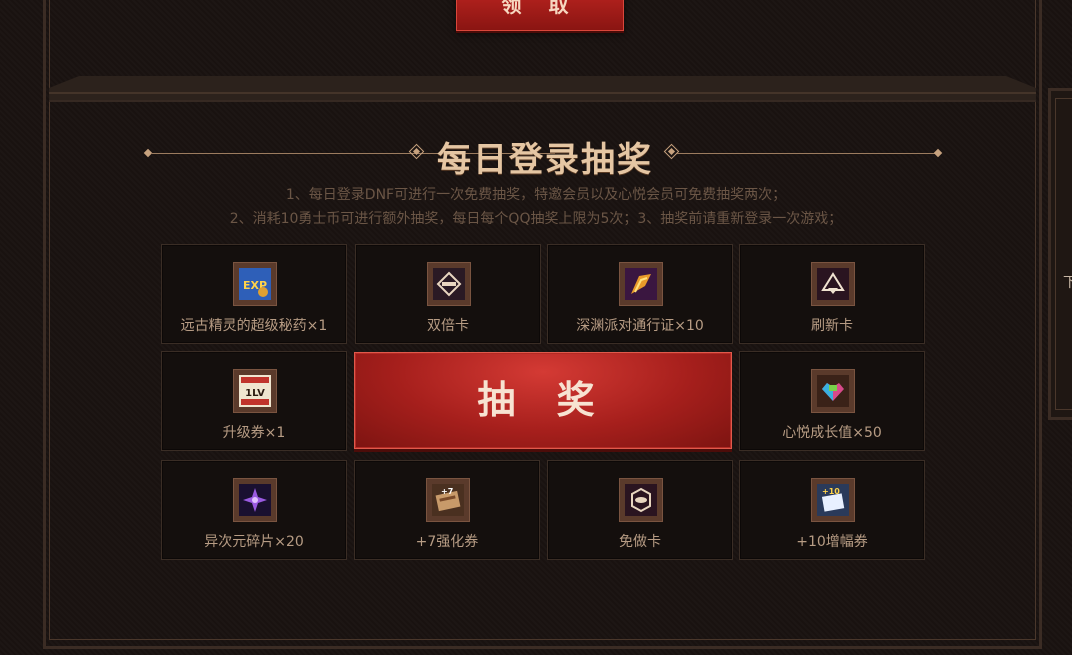 This screenshot has height=655, width=1072. I want to click on svg-text: 1LV, so click(255, 393).